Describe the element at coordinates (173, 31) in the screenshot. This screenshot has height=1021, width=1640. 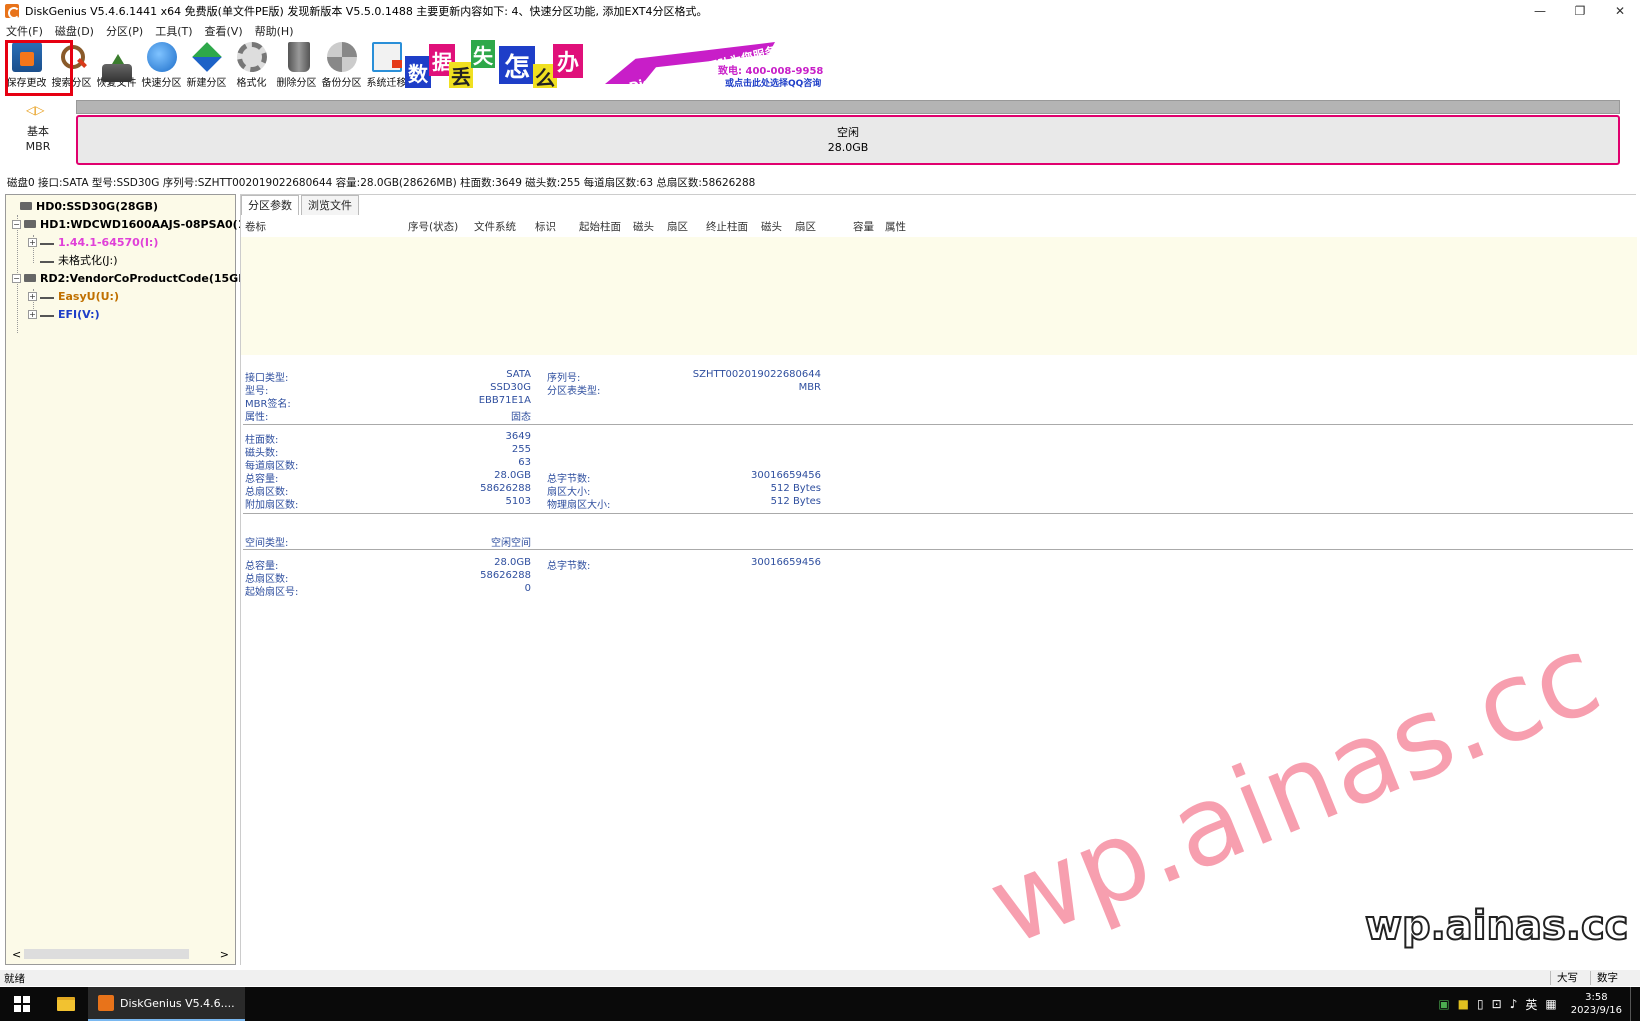
I see `menu-tools: 工具(T)` at that location.